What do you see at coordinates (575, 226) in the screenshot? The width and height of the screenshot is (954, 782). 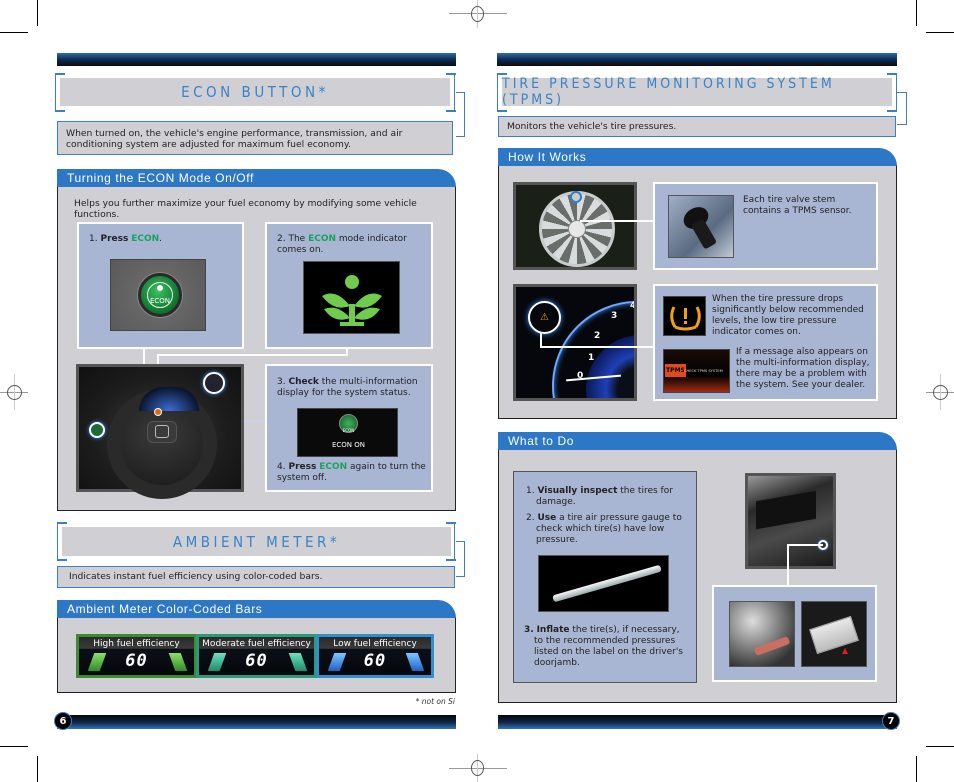 I see `wheel-photo` at bounding box center [575, 226].